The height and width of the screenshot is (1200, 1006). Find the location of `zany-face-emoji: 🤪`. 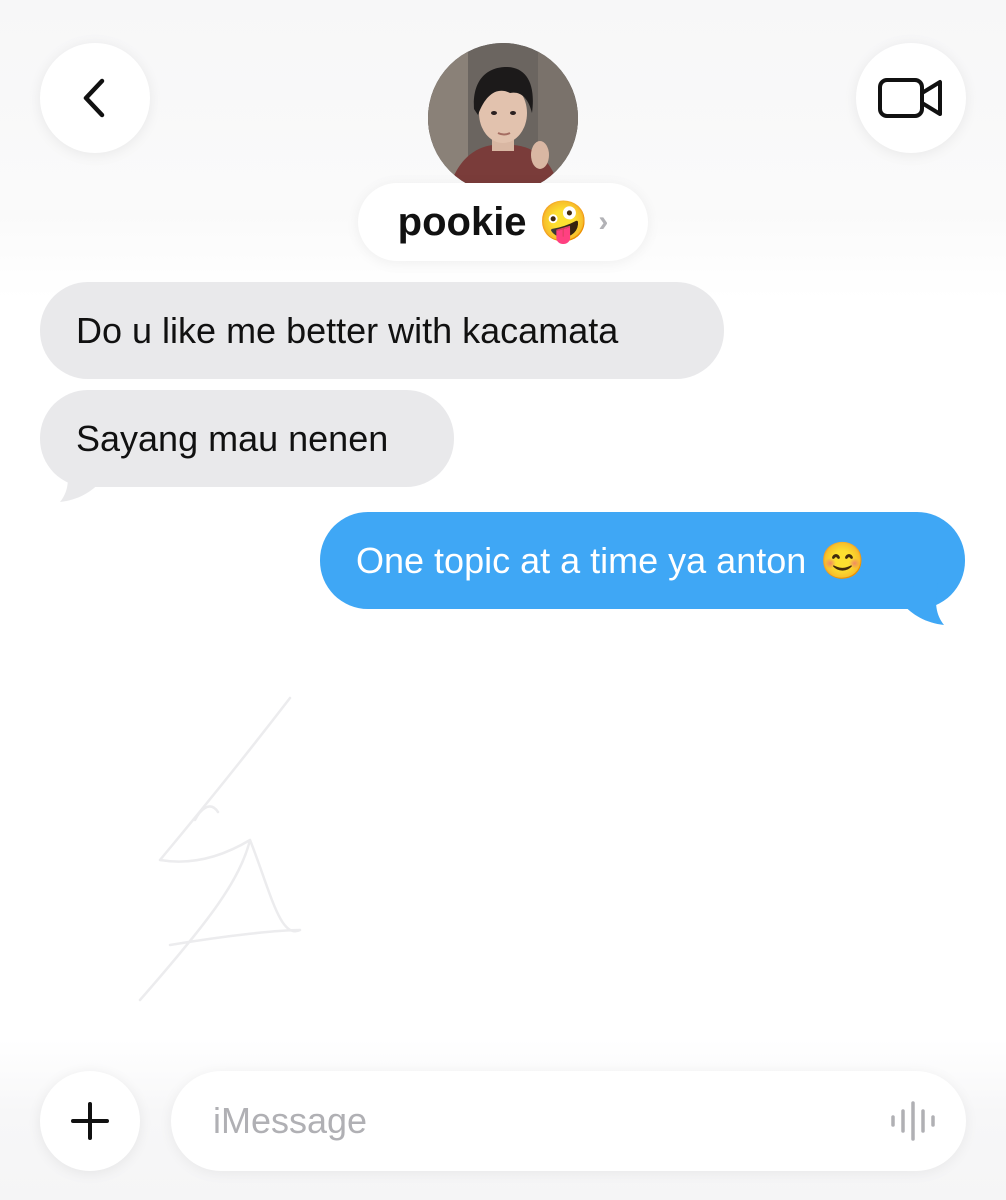

zany-face-emoji: 🤪 is located at coordinates (563, 222).